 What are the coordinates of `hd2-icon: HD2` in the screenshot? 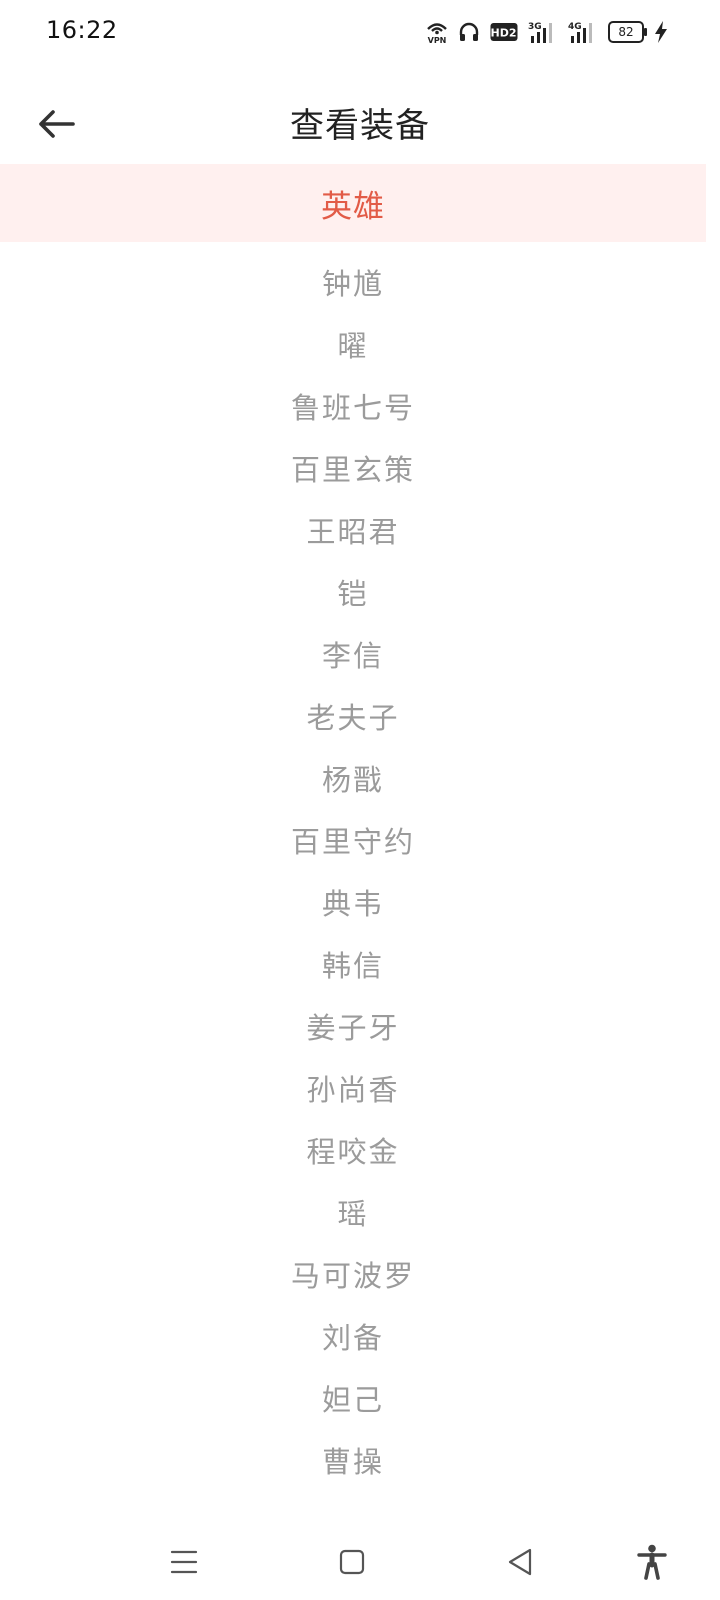 It's located at (504, 32).